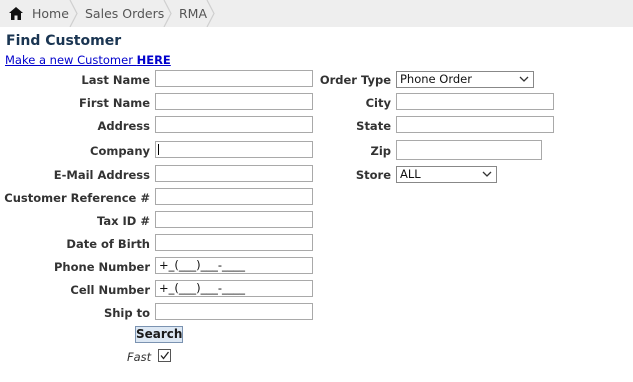  What do you see at coordinates (355, 80) in the screenshot?
I see `order-type-label: Order Type` at bounding box center [355, 80].